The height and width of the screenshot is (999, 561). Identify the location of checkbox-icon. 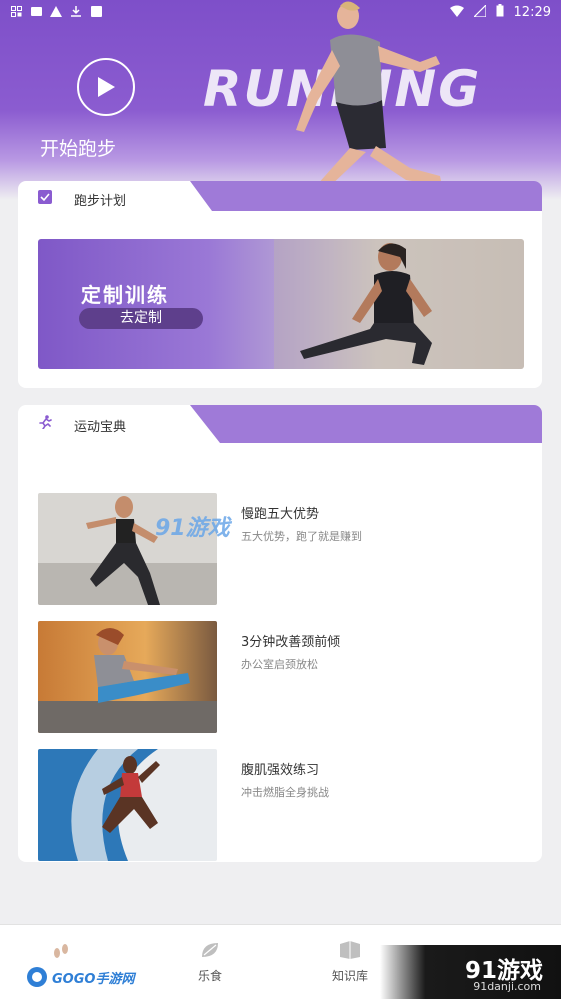
(45, 197).